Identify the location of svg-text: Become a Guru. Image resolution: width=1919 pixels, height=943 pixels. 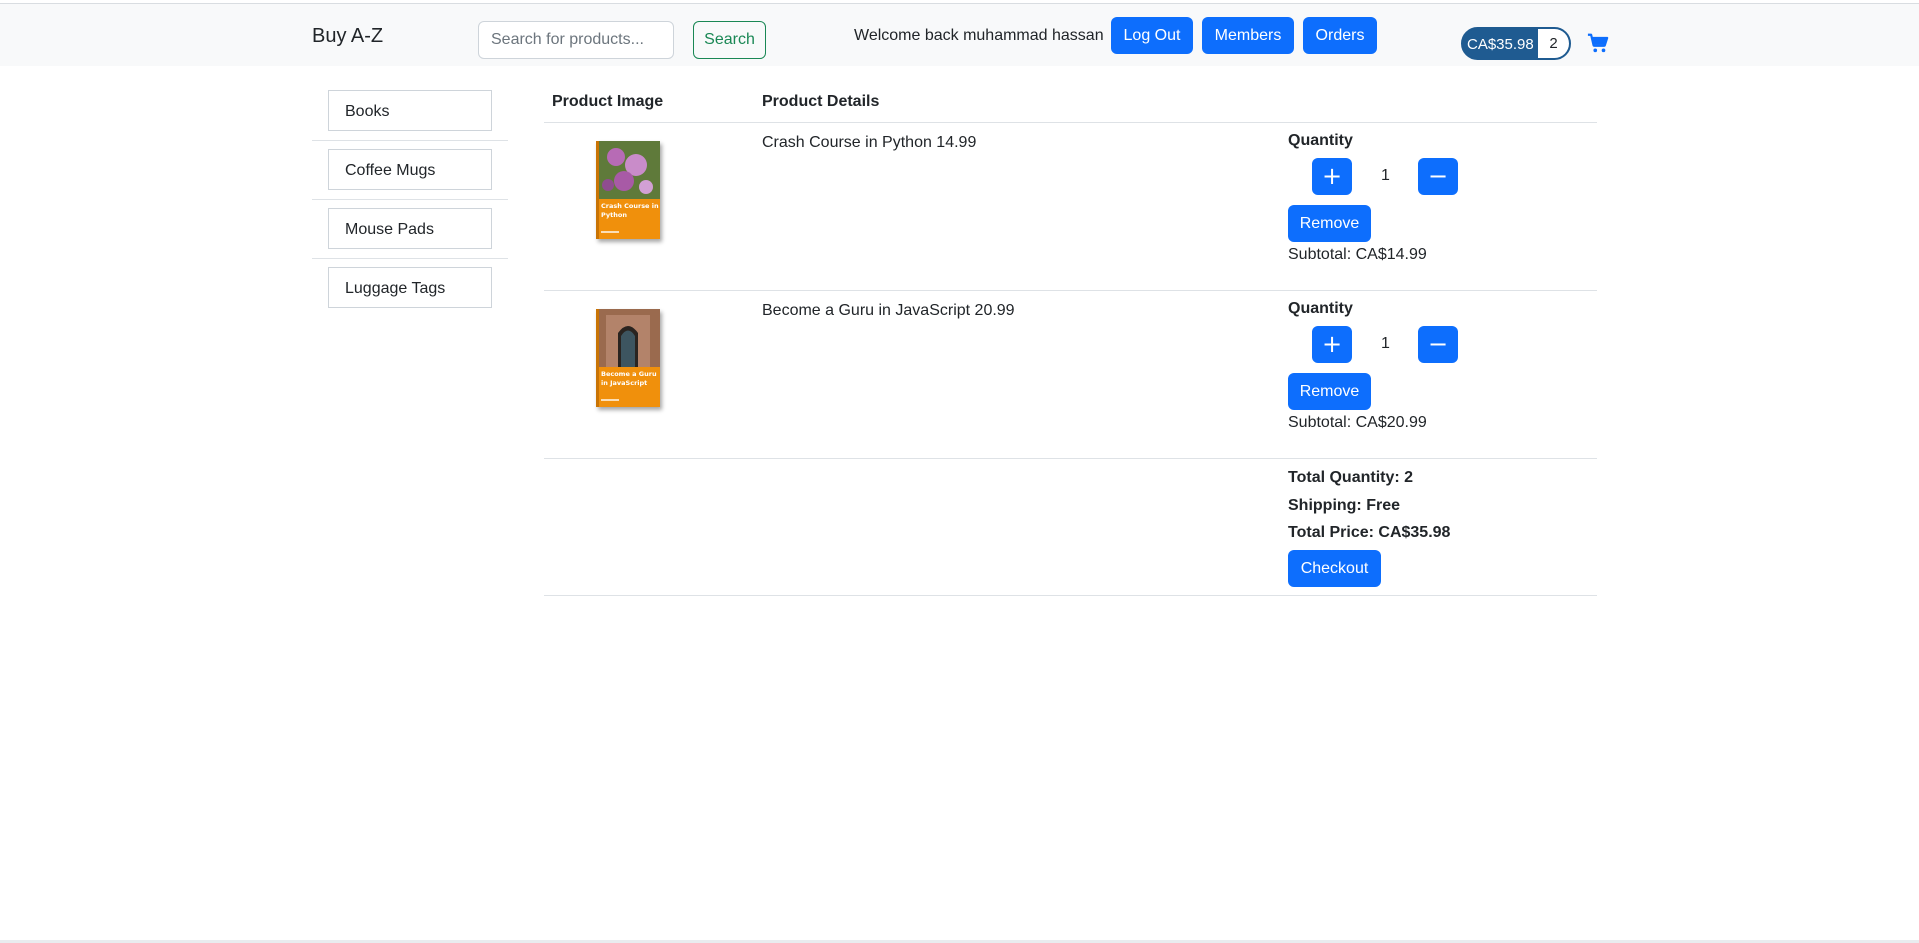
(629, 374).